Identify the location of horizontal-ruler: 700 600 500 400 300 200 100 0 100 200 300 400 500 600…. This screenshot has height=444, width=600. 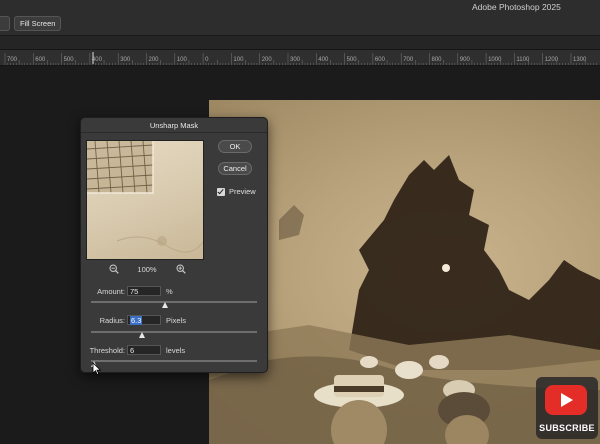
(300, 58).